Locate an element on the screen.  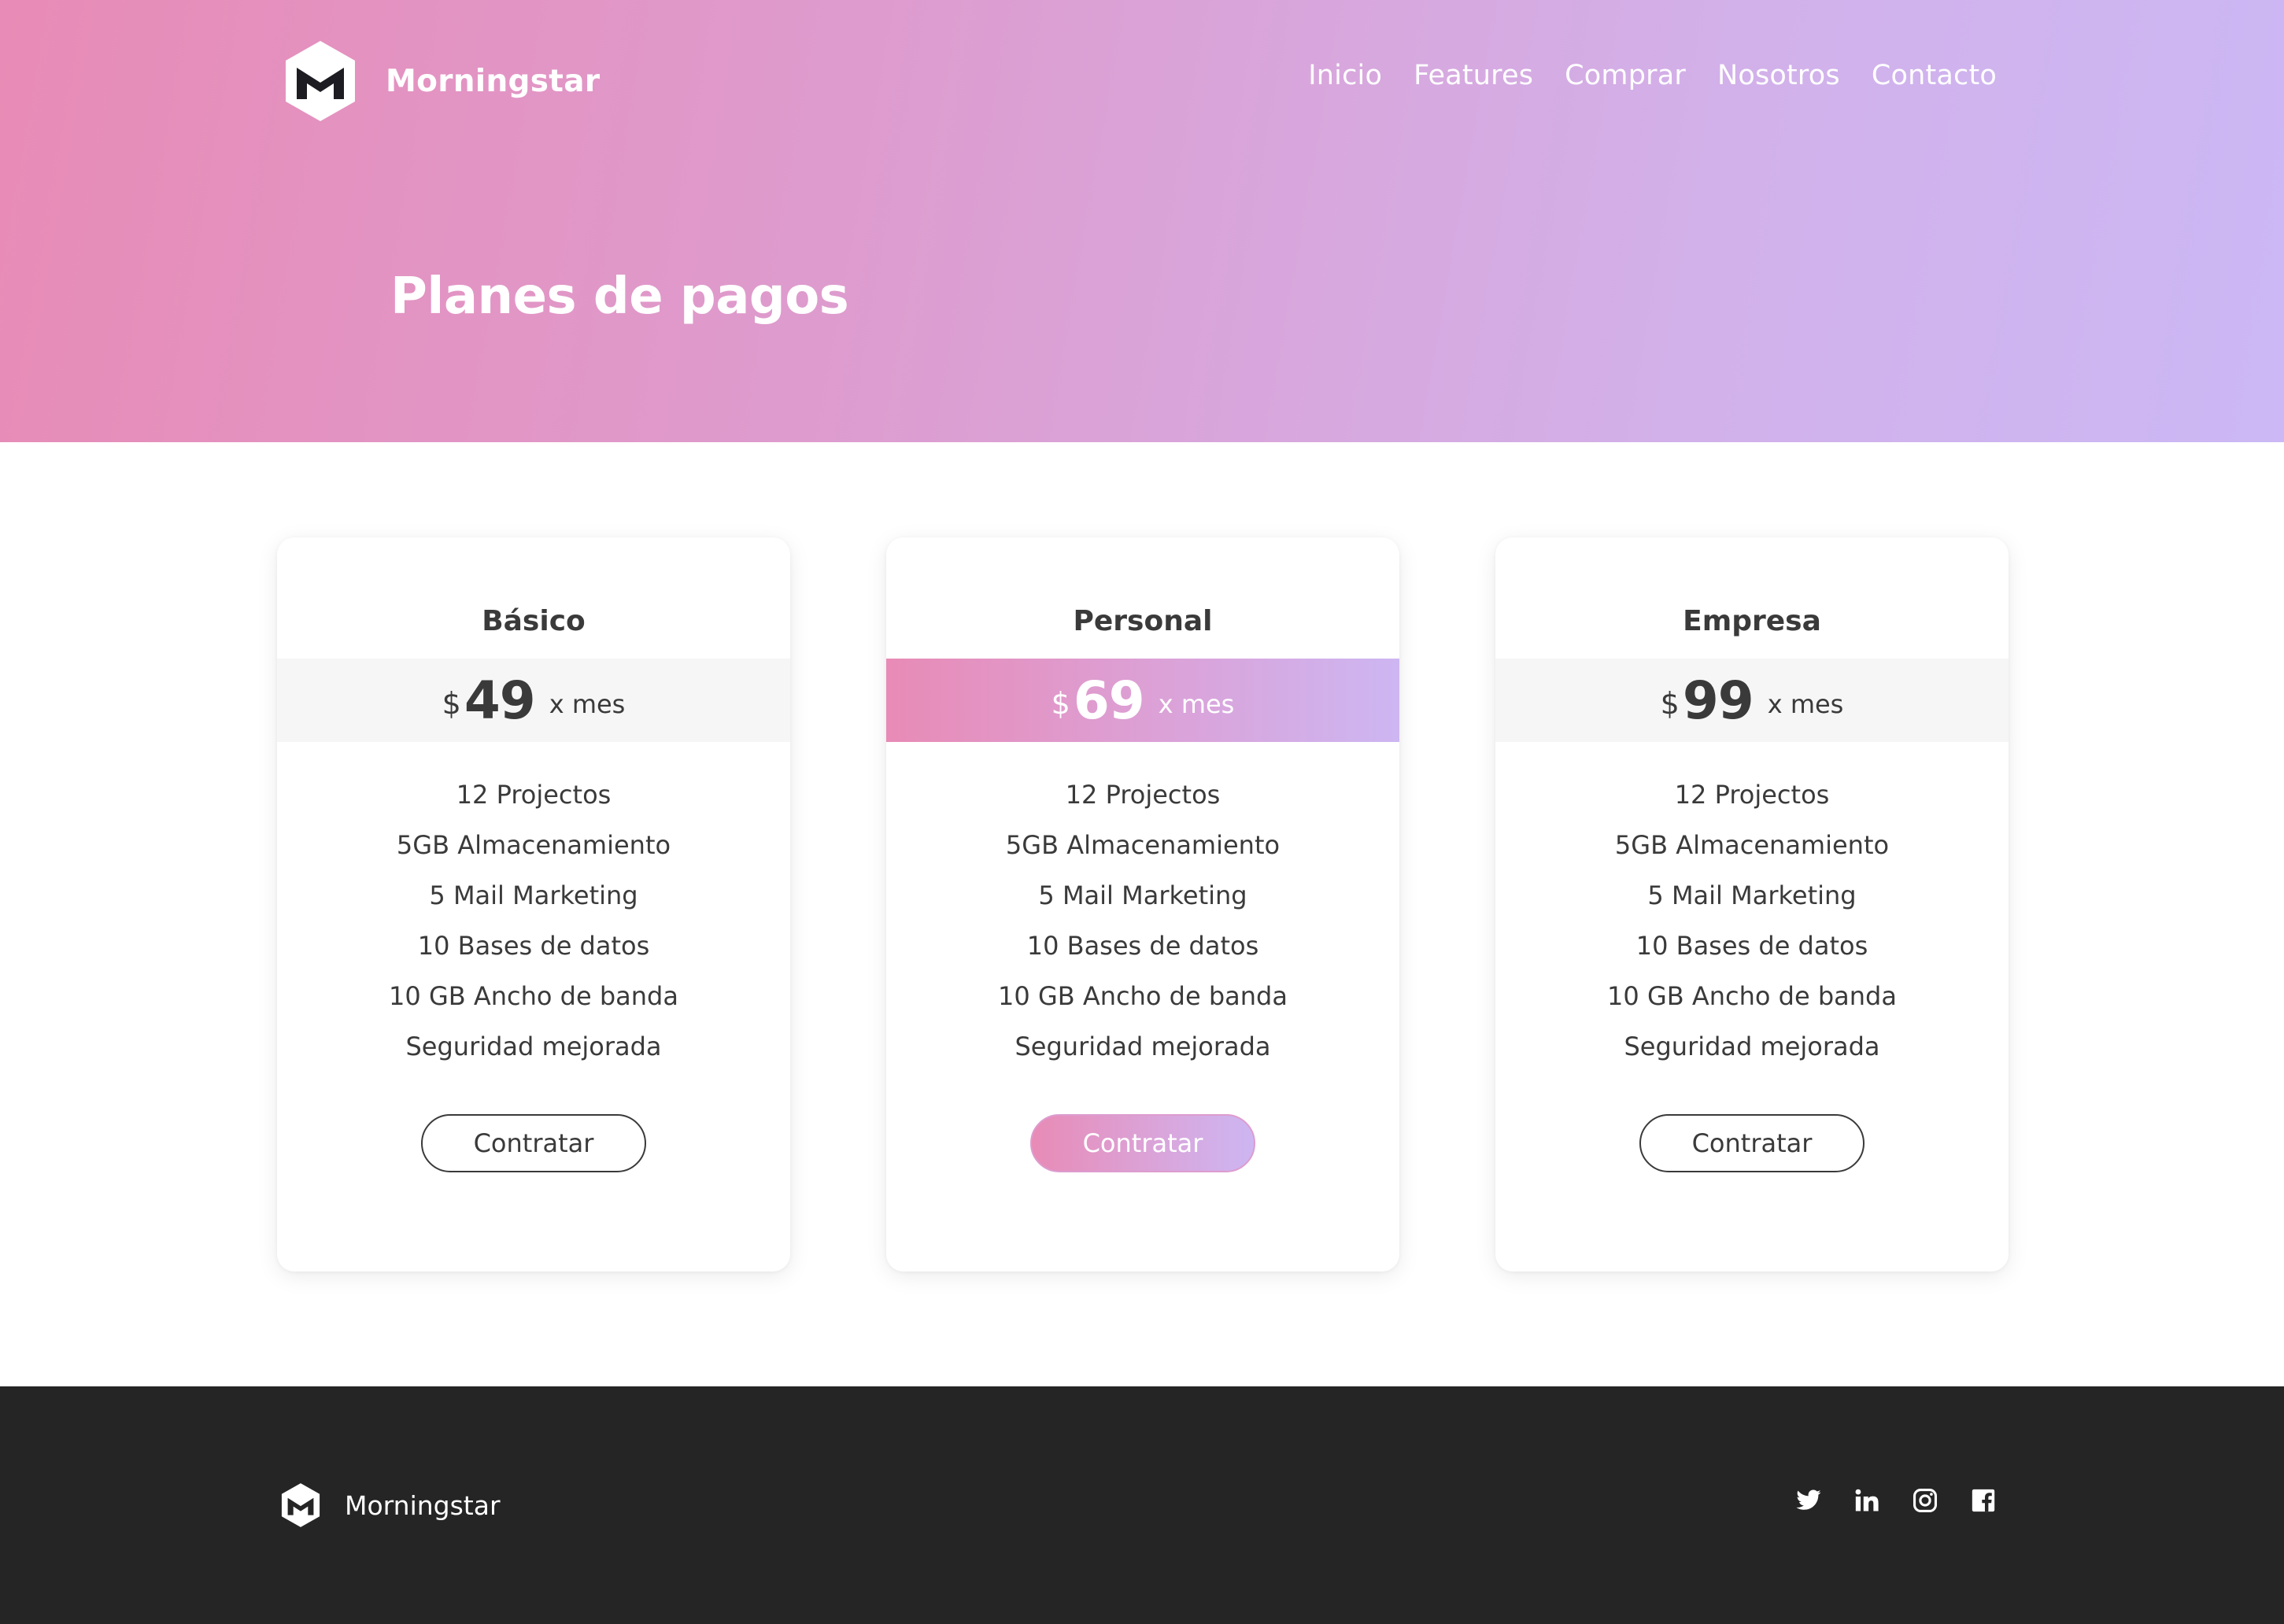
linkedin-icon is located at coordinates (1867, 1500).